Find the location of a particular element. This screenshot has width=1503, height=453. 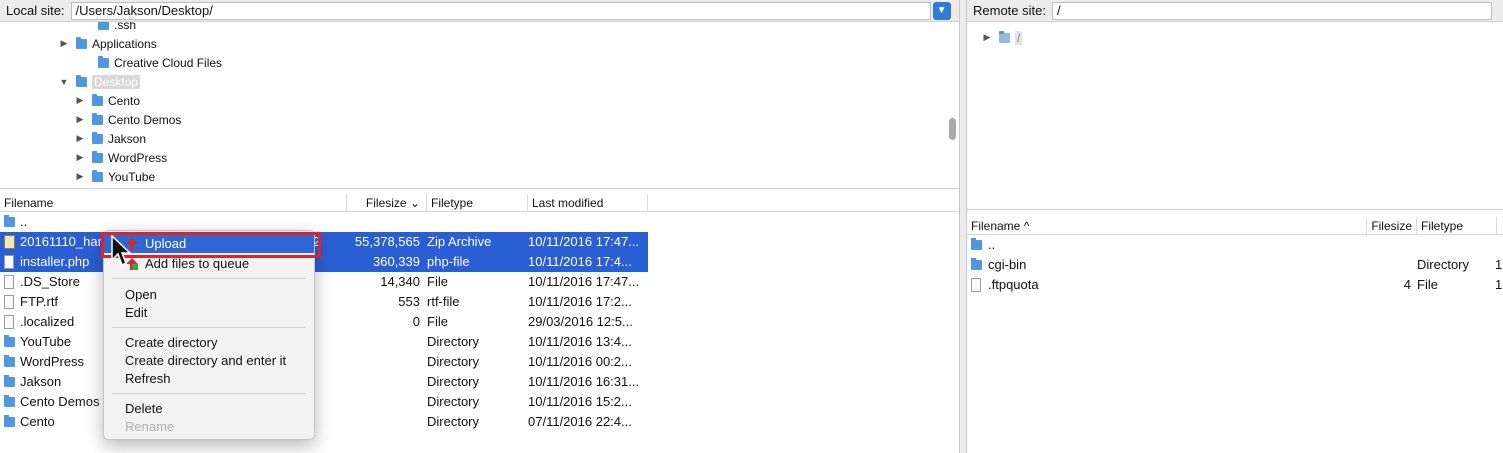

local-tree-item-label: .ssh is located at coordinates (125, 27).